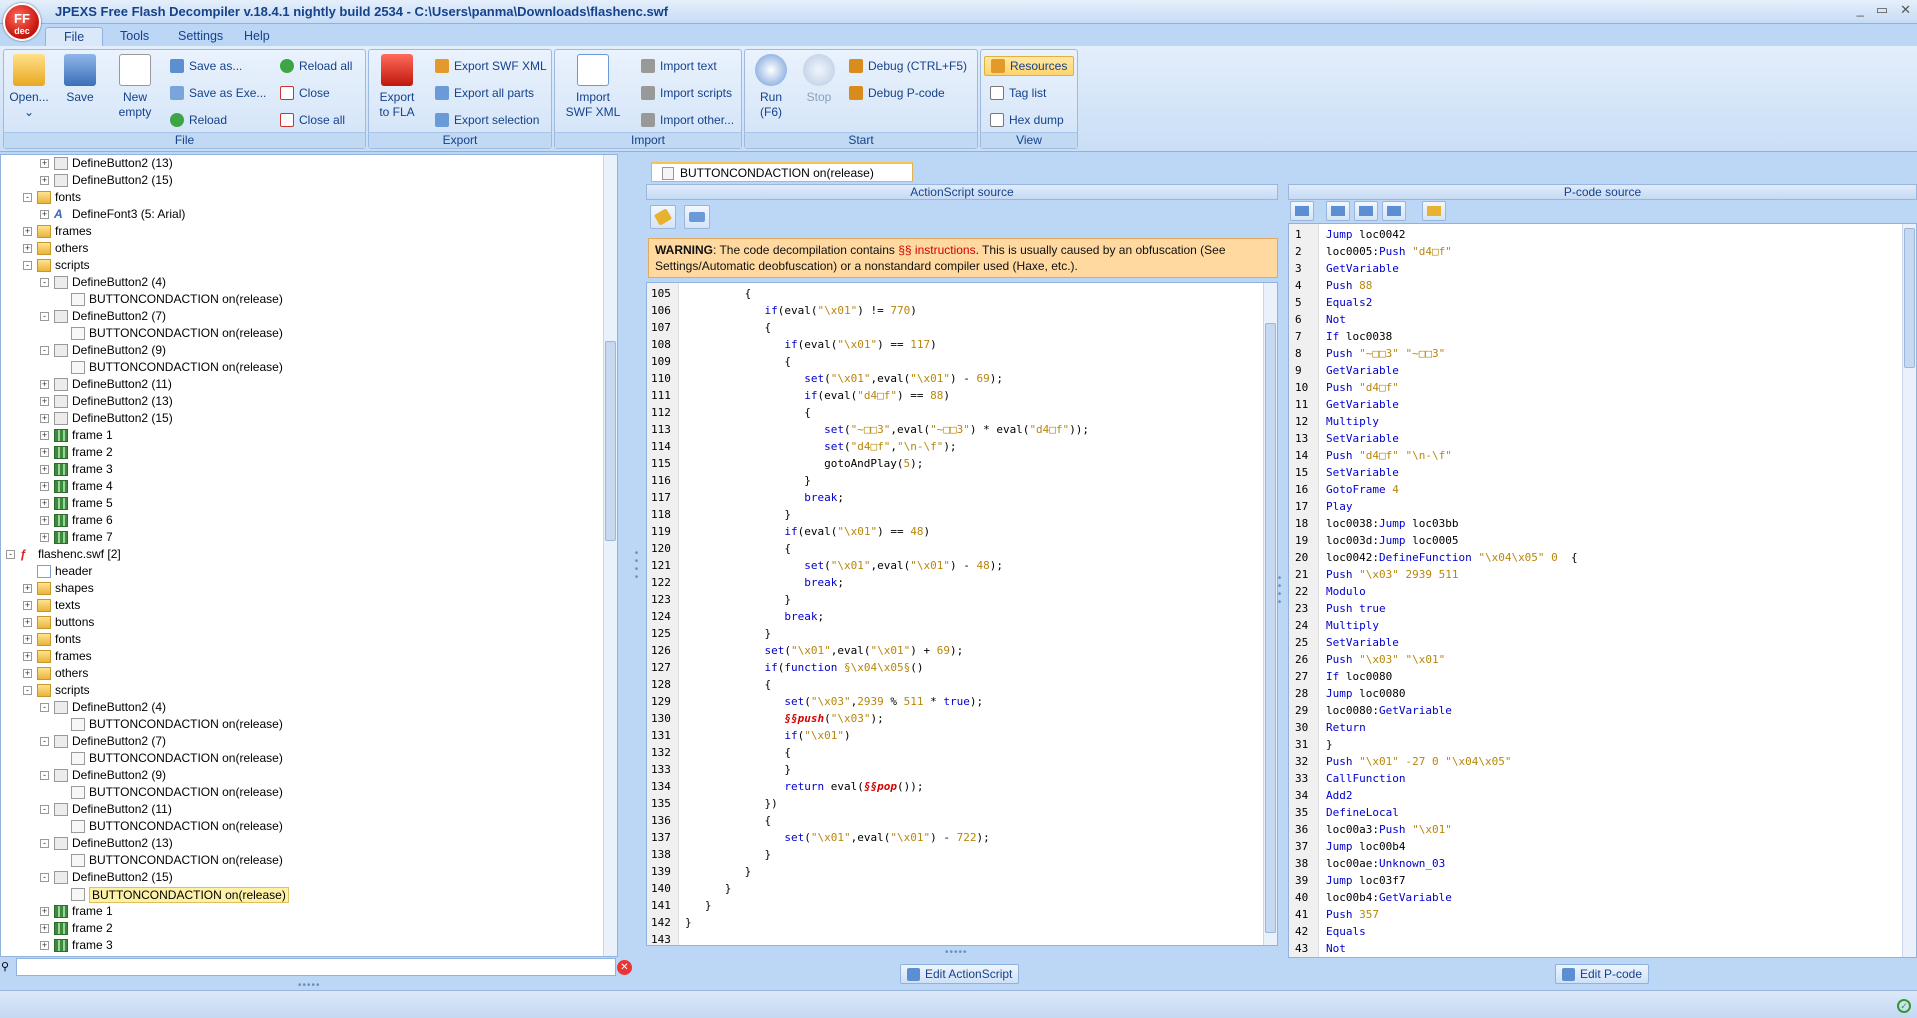 The height and width of the screenshot is (1018, 1917). Describe the element at coordinates (302, 605) in the screenshot. I see `tree-node: + texts` at that location.